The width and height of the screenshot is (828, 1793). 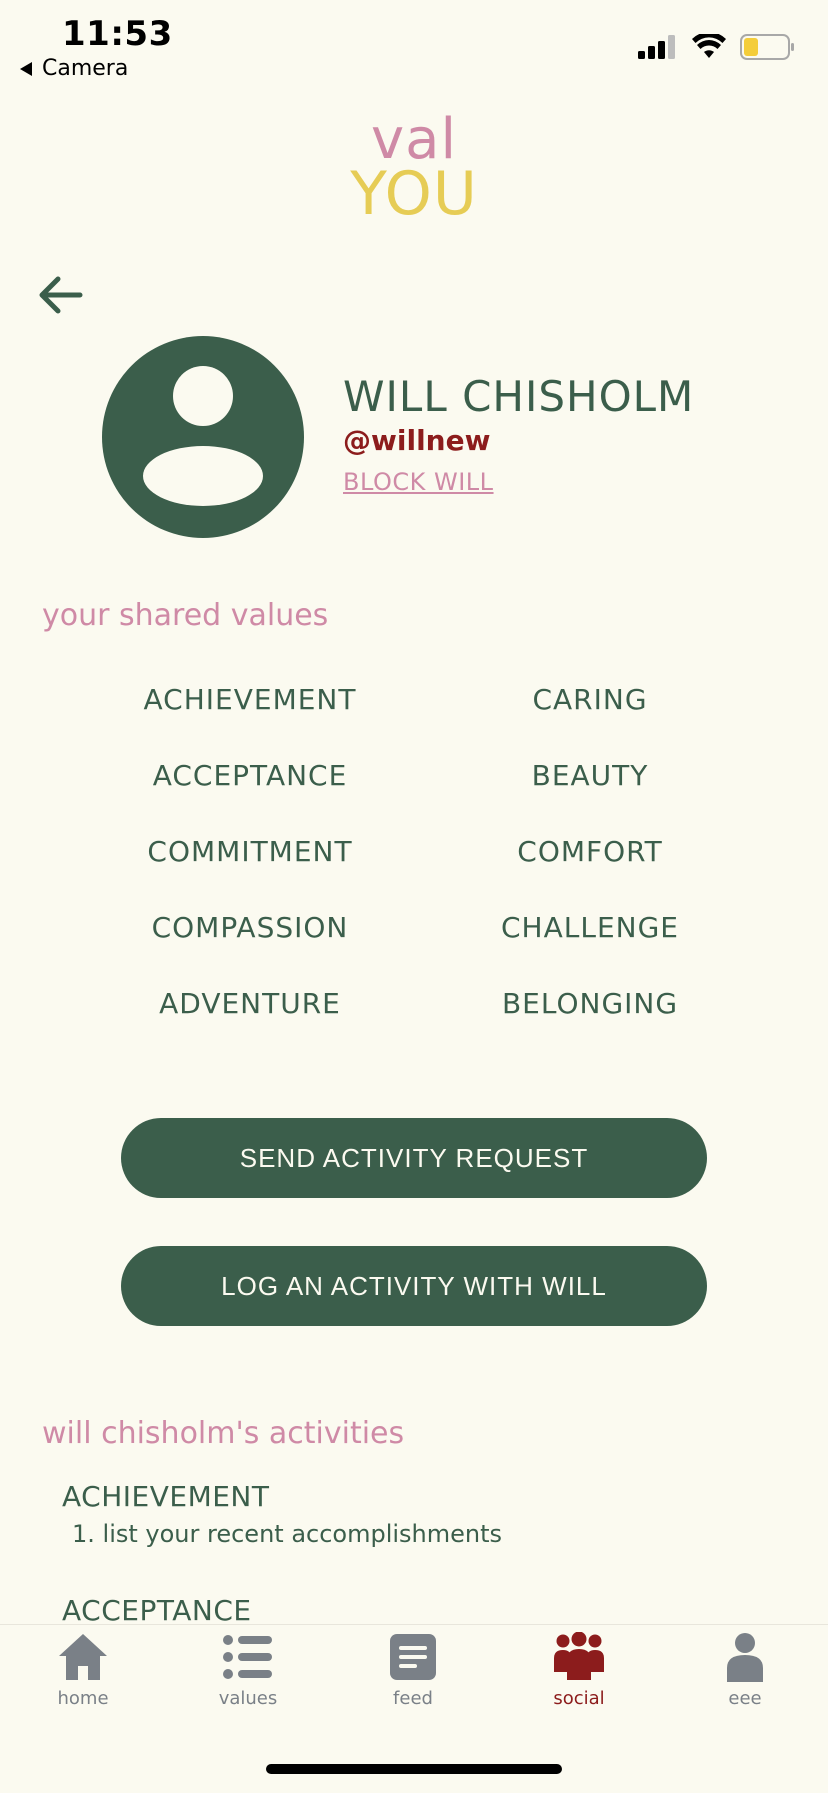 What do you see at coordinates (418, 482) in the screenshot?
I see `block-user-link: BLOCK WILL` at bounding box center [418, 482].